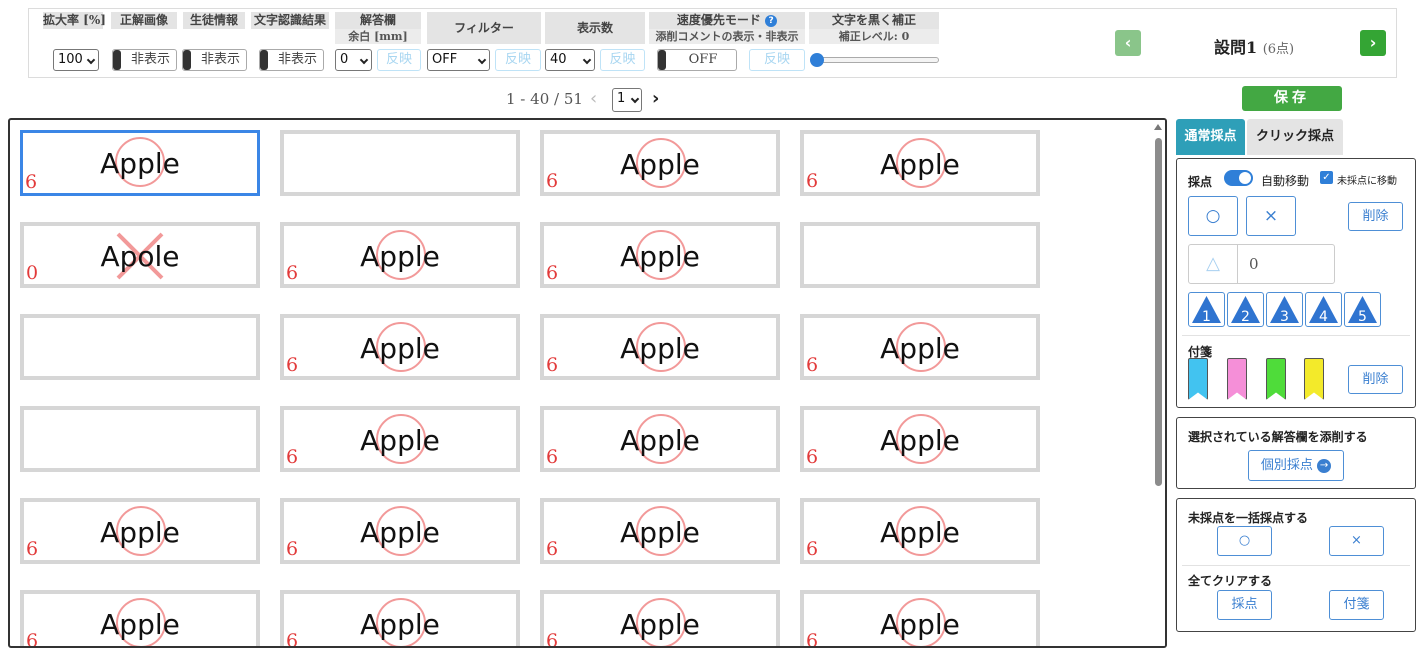 The image size is (1426, 648). What do you see at coordinates (1206, 309) in the screenshot?
I see `partial-score-button-1: 1` at bounding box center [1206, 309].